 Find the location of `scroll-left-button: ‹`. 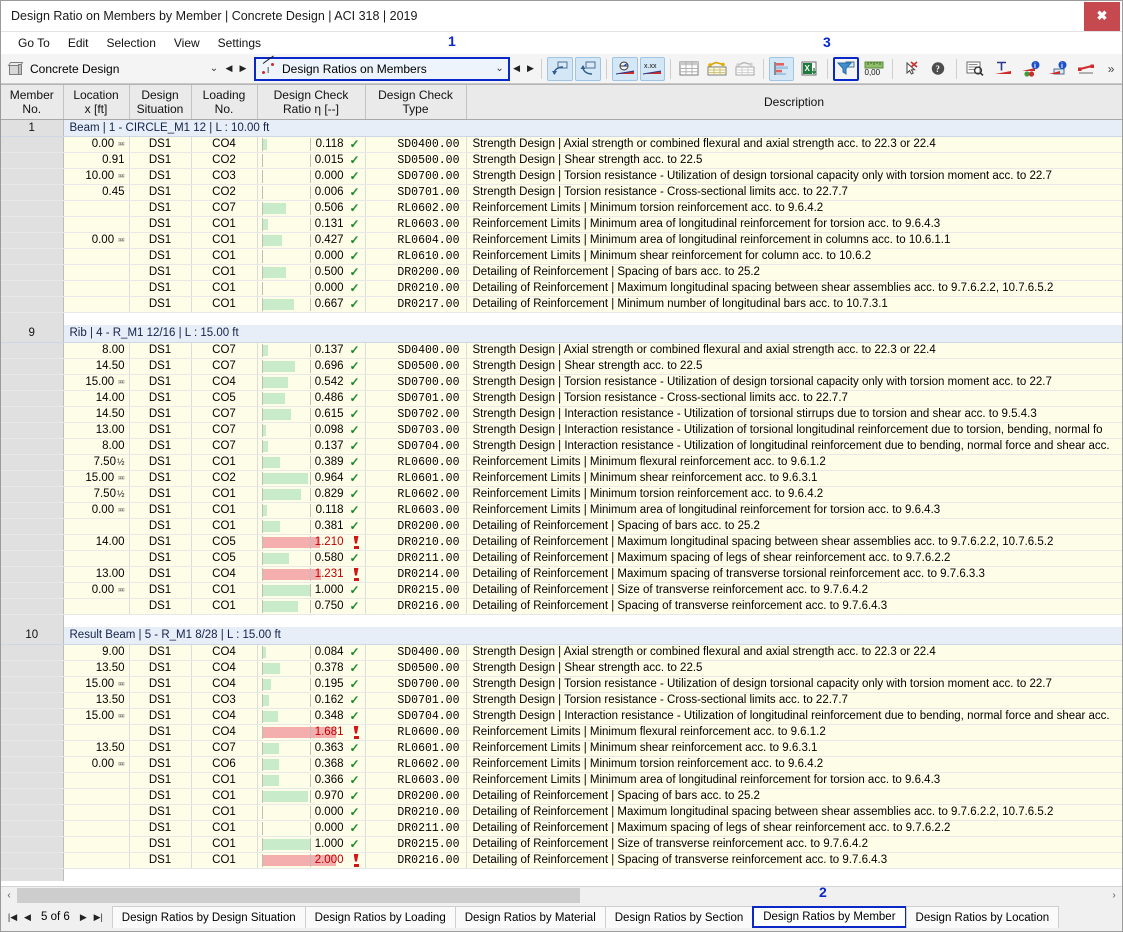

scroll-left-button: ‹ is located at coordinates (9, 895).